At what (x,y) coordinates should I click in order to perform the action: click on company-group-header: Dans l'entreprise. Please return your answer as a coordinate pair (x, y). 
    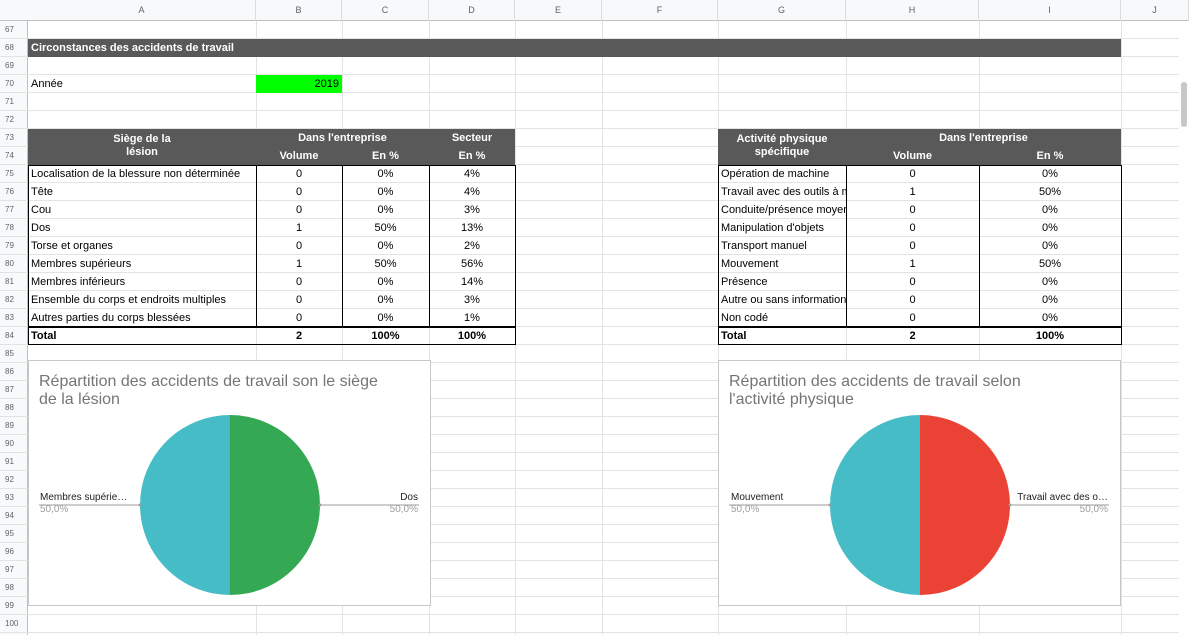
    Looking at the image, I should click on (342, 138).